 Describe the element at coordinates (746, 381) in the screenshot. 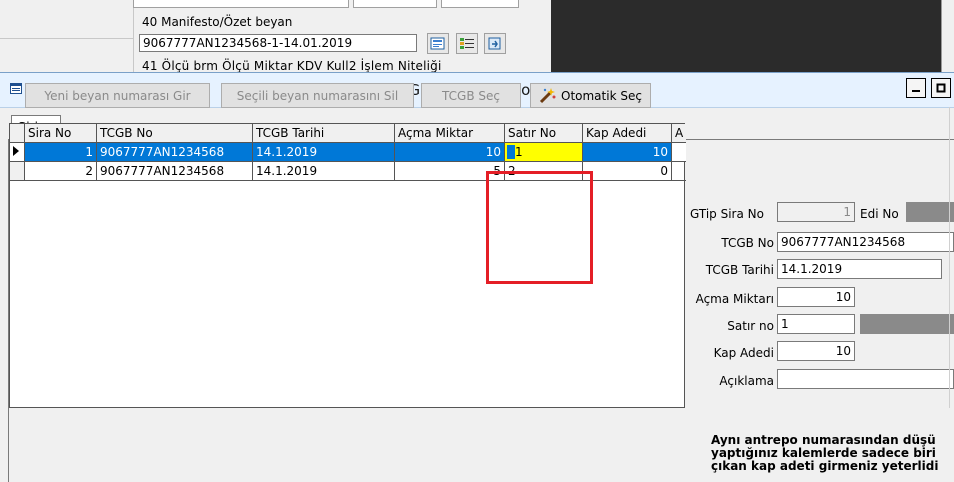

I see `aciklama-label: Açıklama` at that location.